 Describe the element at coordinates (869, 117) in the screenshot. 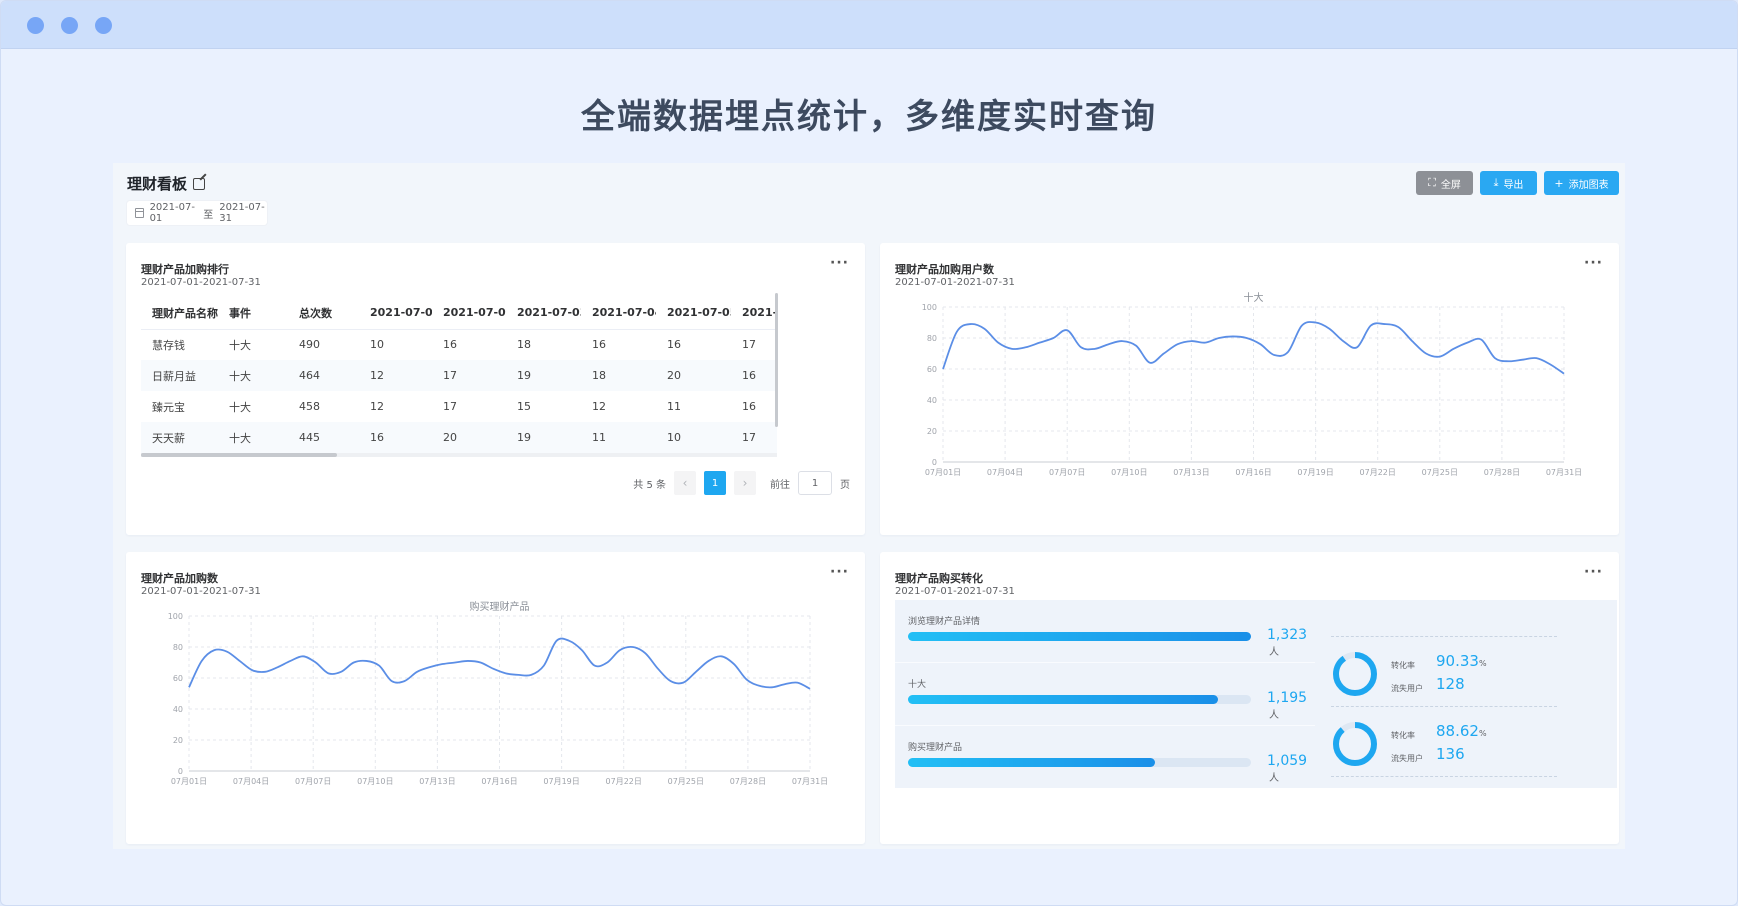

I see `hero-title: 全端数据埋点统计，多维度实时查询` at that location.